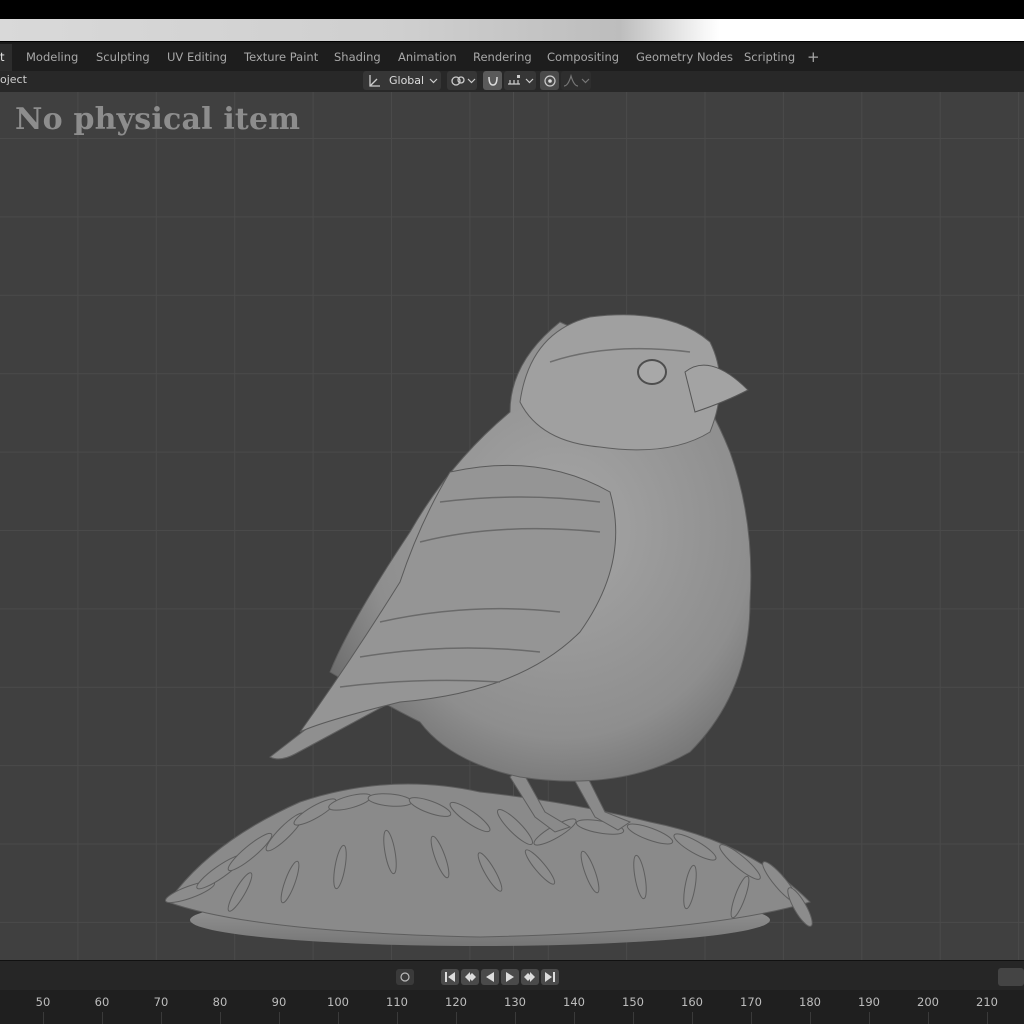 This screenshot has height=1024, width=1024. Describe the element at coordinates (456, 1002) in the screenshot. I see `frame-tick-label: 120` at that location.